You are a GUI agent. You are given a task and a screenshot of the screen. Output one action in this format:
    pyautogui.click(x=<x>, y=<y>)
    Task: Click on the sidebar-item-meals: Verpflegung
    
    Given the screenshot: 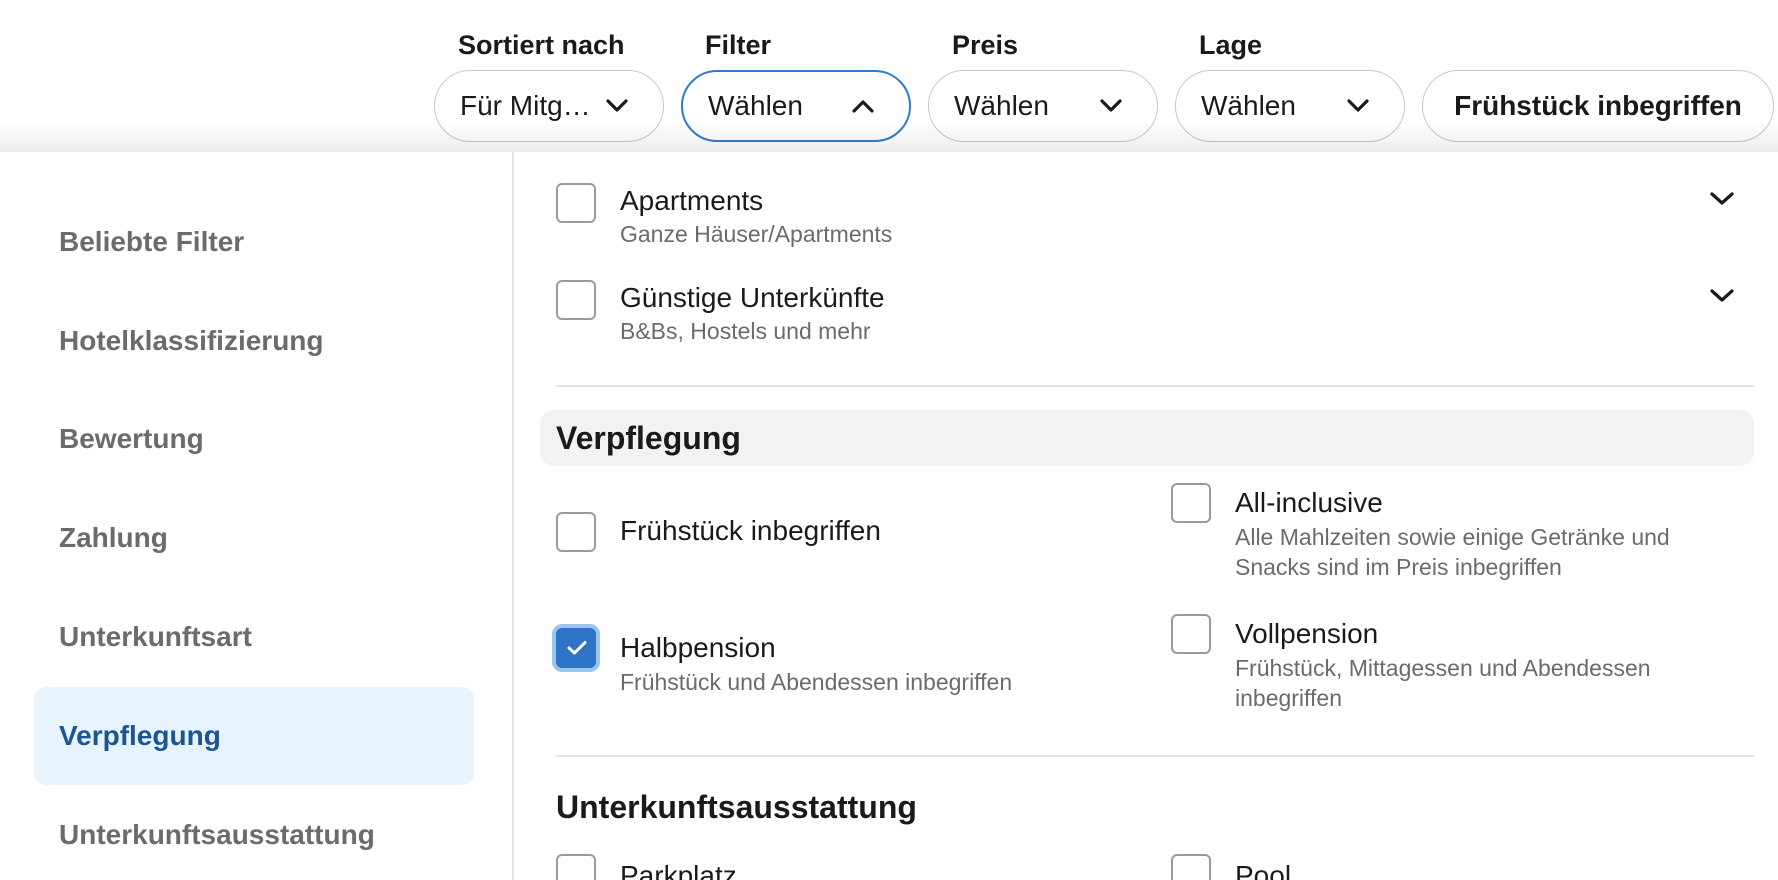 What is the action you would take?
    pyautogui.click(x=254, y=736)
    